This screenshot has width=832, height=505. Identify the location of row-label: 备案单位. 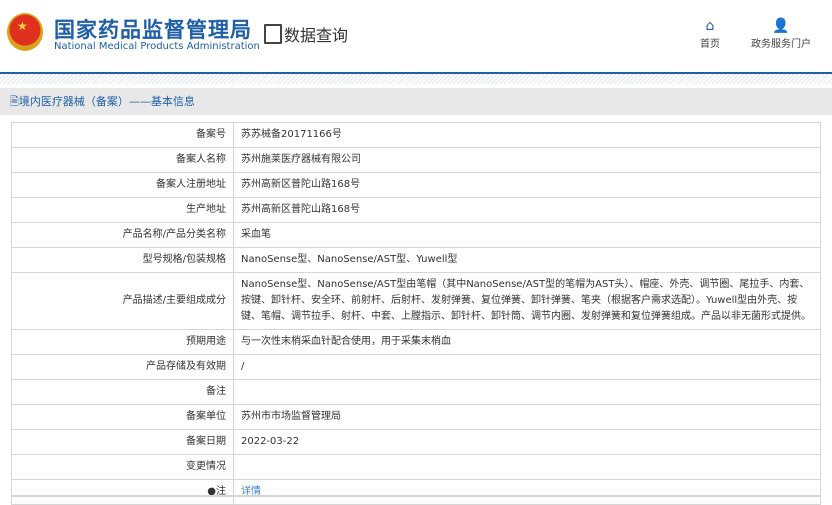
(122, 417).